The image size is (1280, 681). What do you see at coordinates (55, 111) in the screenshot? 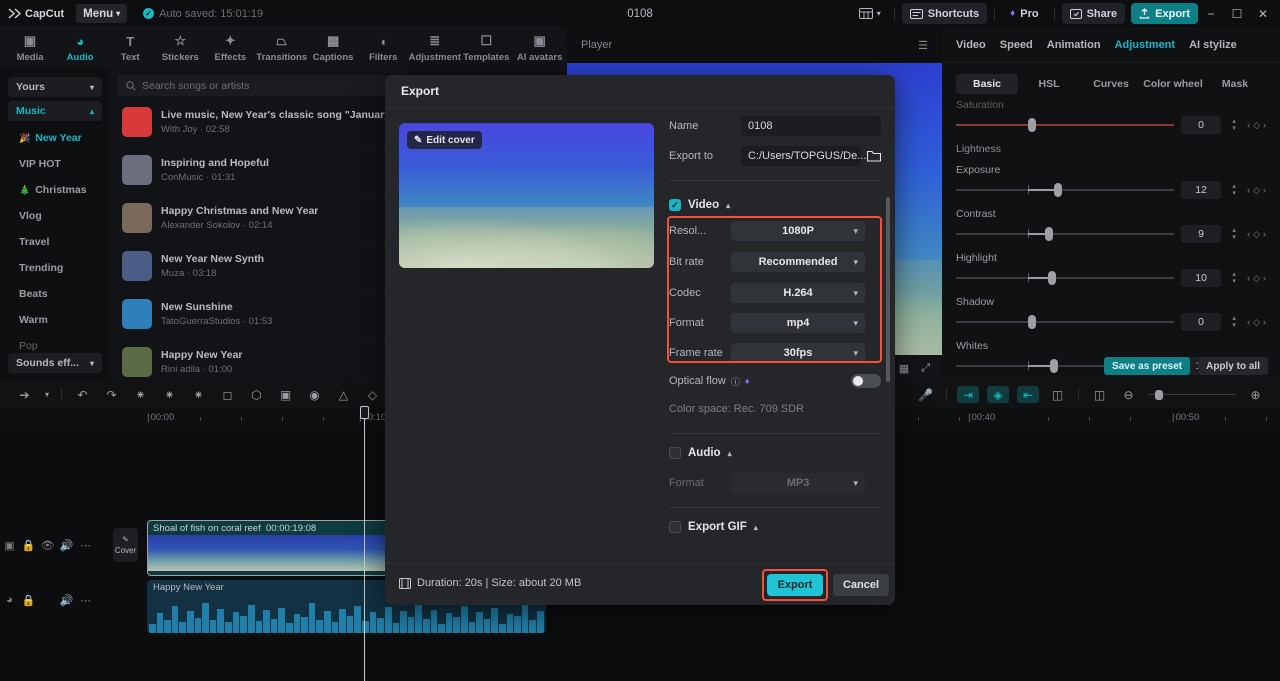
I see `rail-music-dropdown: Music ▴` at bounding box center [55, 111].